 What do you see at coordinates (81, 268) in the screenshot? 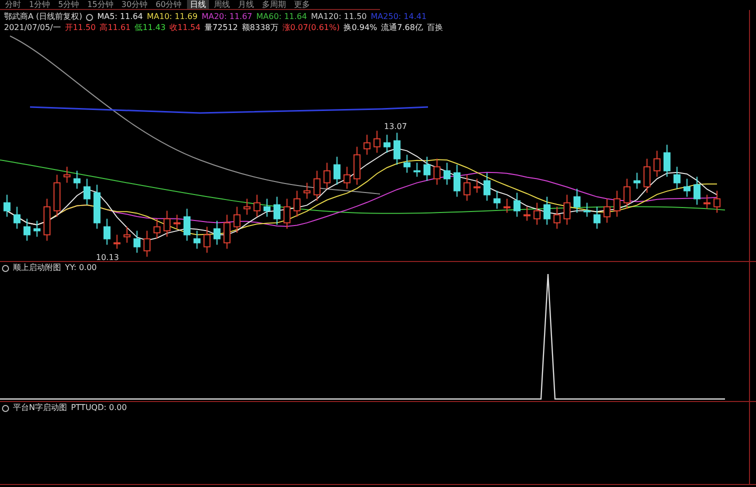
I see `indicator-reading: YY: 0.00` at bounding box center [81, 268].